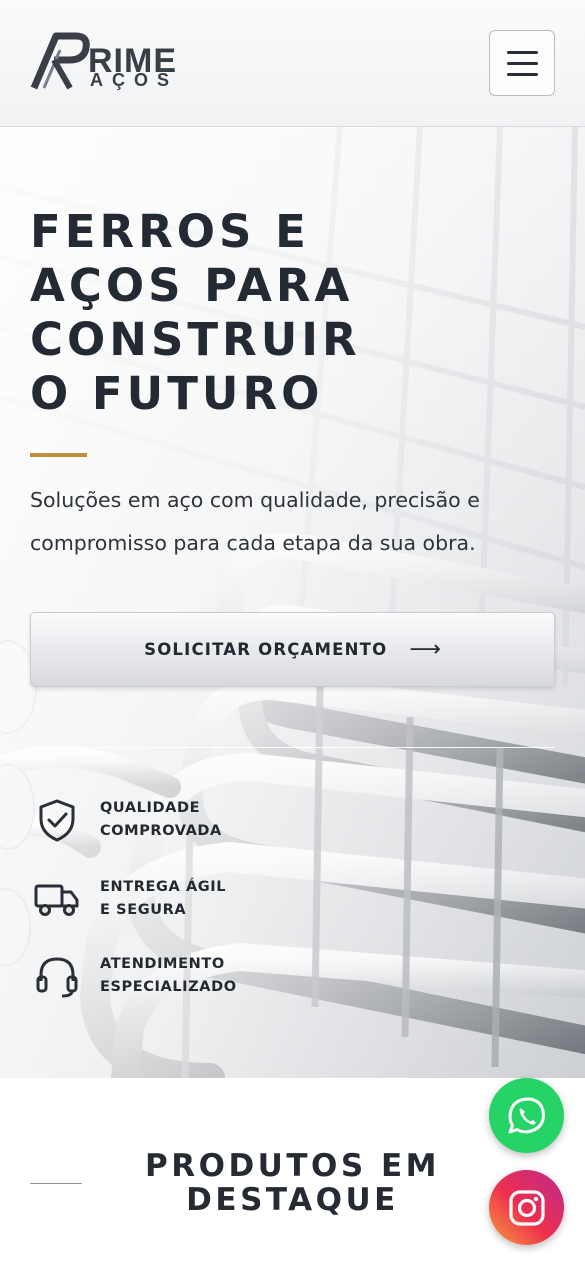  Describe the element at coordinates (180, 976) in the screenshot. I see `feature-support: ATENDIMENTO ESPECIALIZADO` at that location.